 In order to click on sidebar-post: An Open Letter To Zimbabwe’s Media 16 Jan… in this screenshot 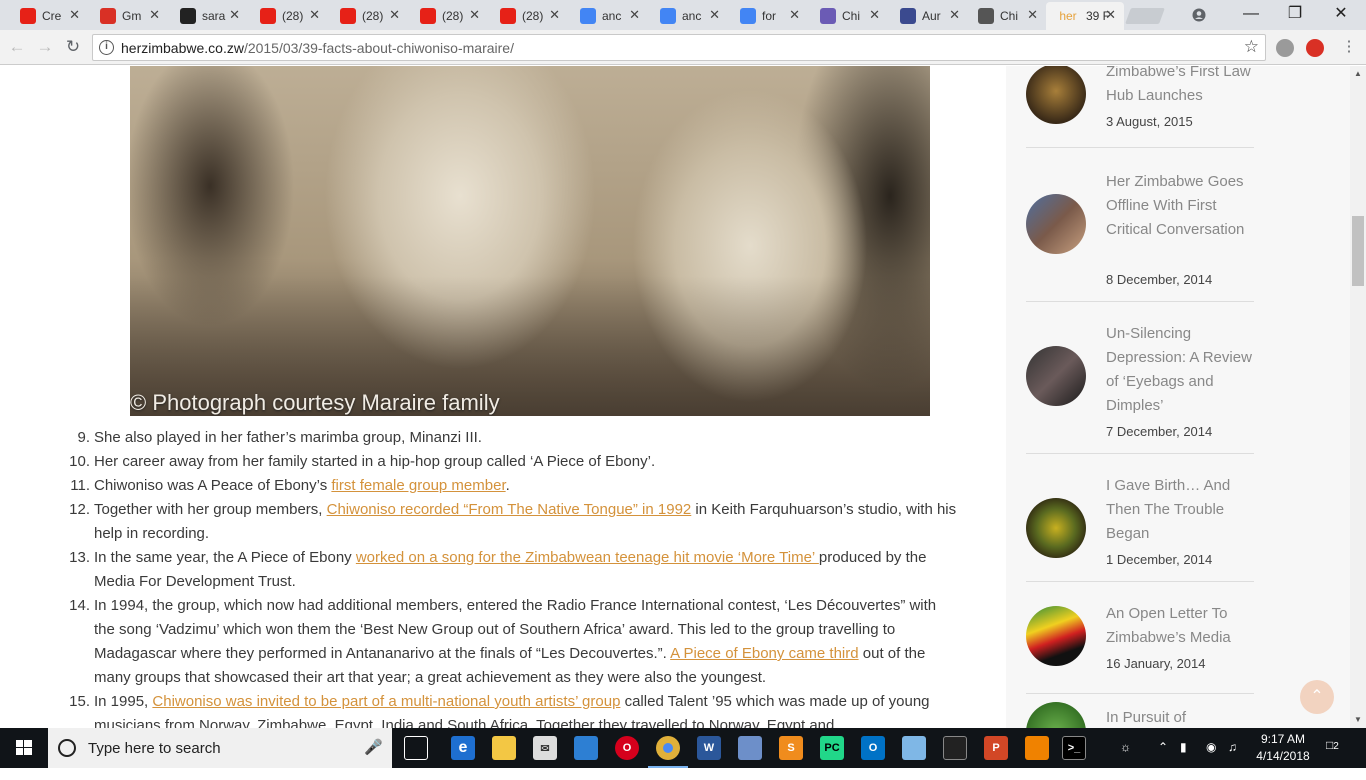, I will do `click(1140, 646)`.